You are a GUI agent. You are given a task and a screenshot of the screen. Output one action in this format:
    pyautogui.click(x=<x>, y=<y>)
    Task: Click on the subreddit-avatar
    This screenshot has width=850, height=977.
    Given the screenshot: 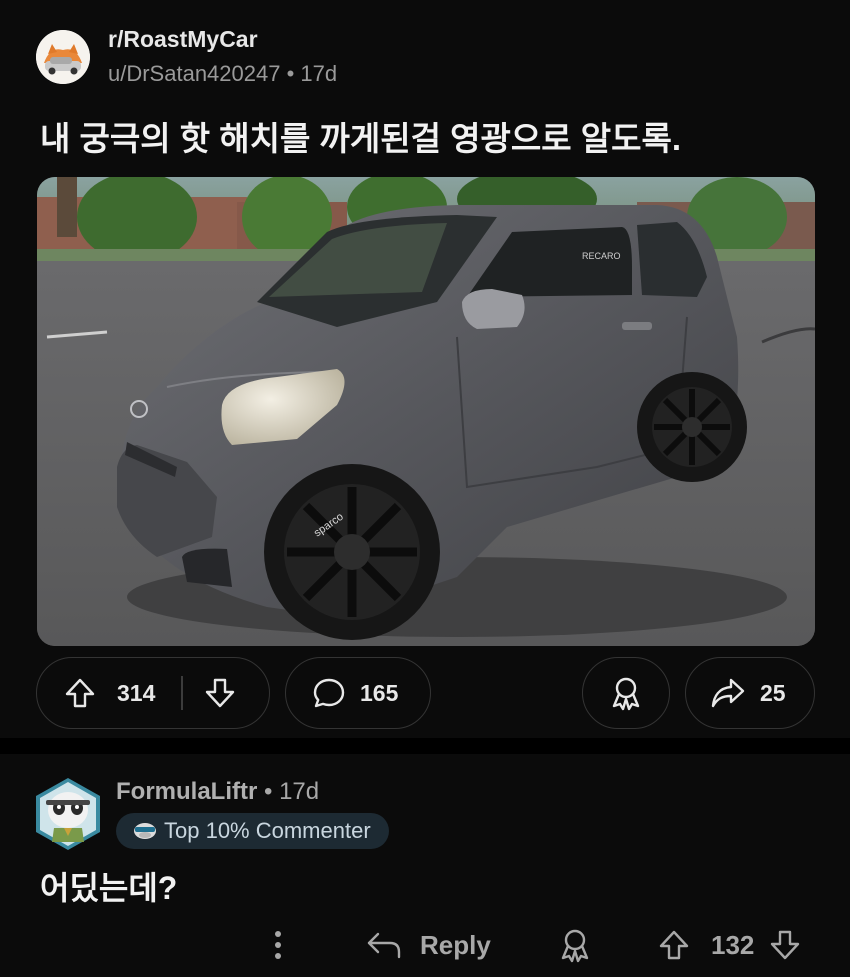 What is the action you would take?
    pyautogui.click(x=63, y=57)
    